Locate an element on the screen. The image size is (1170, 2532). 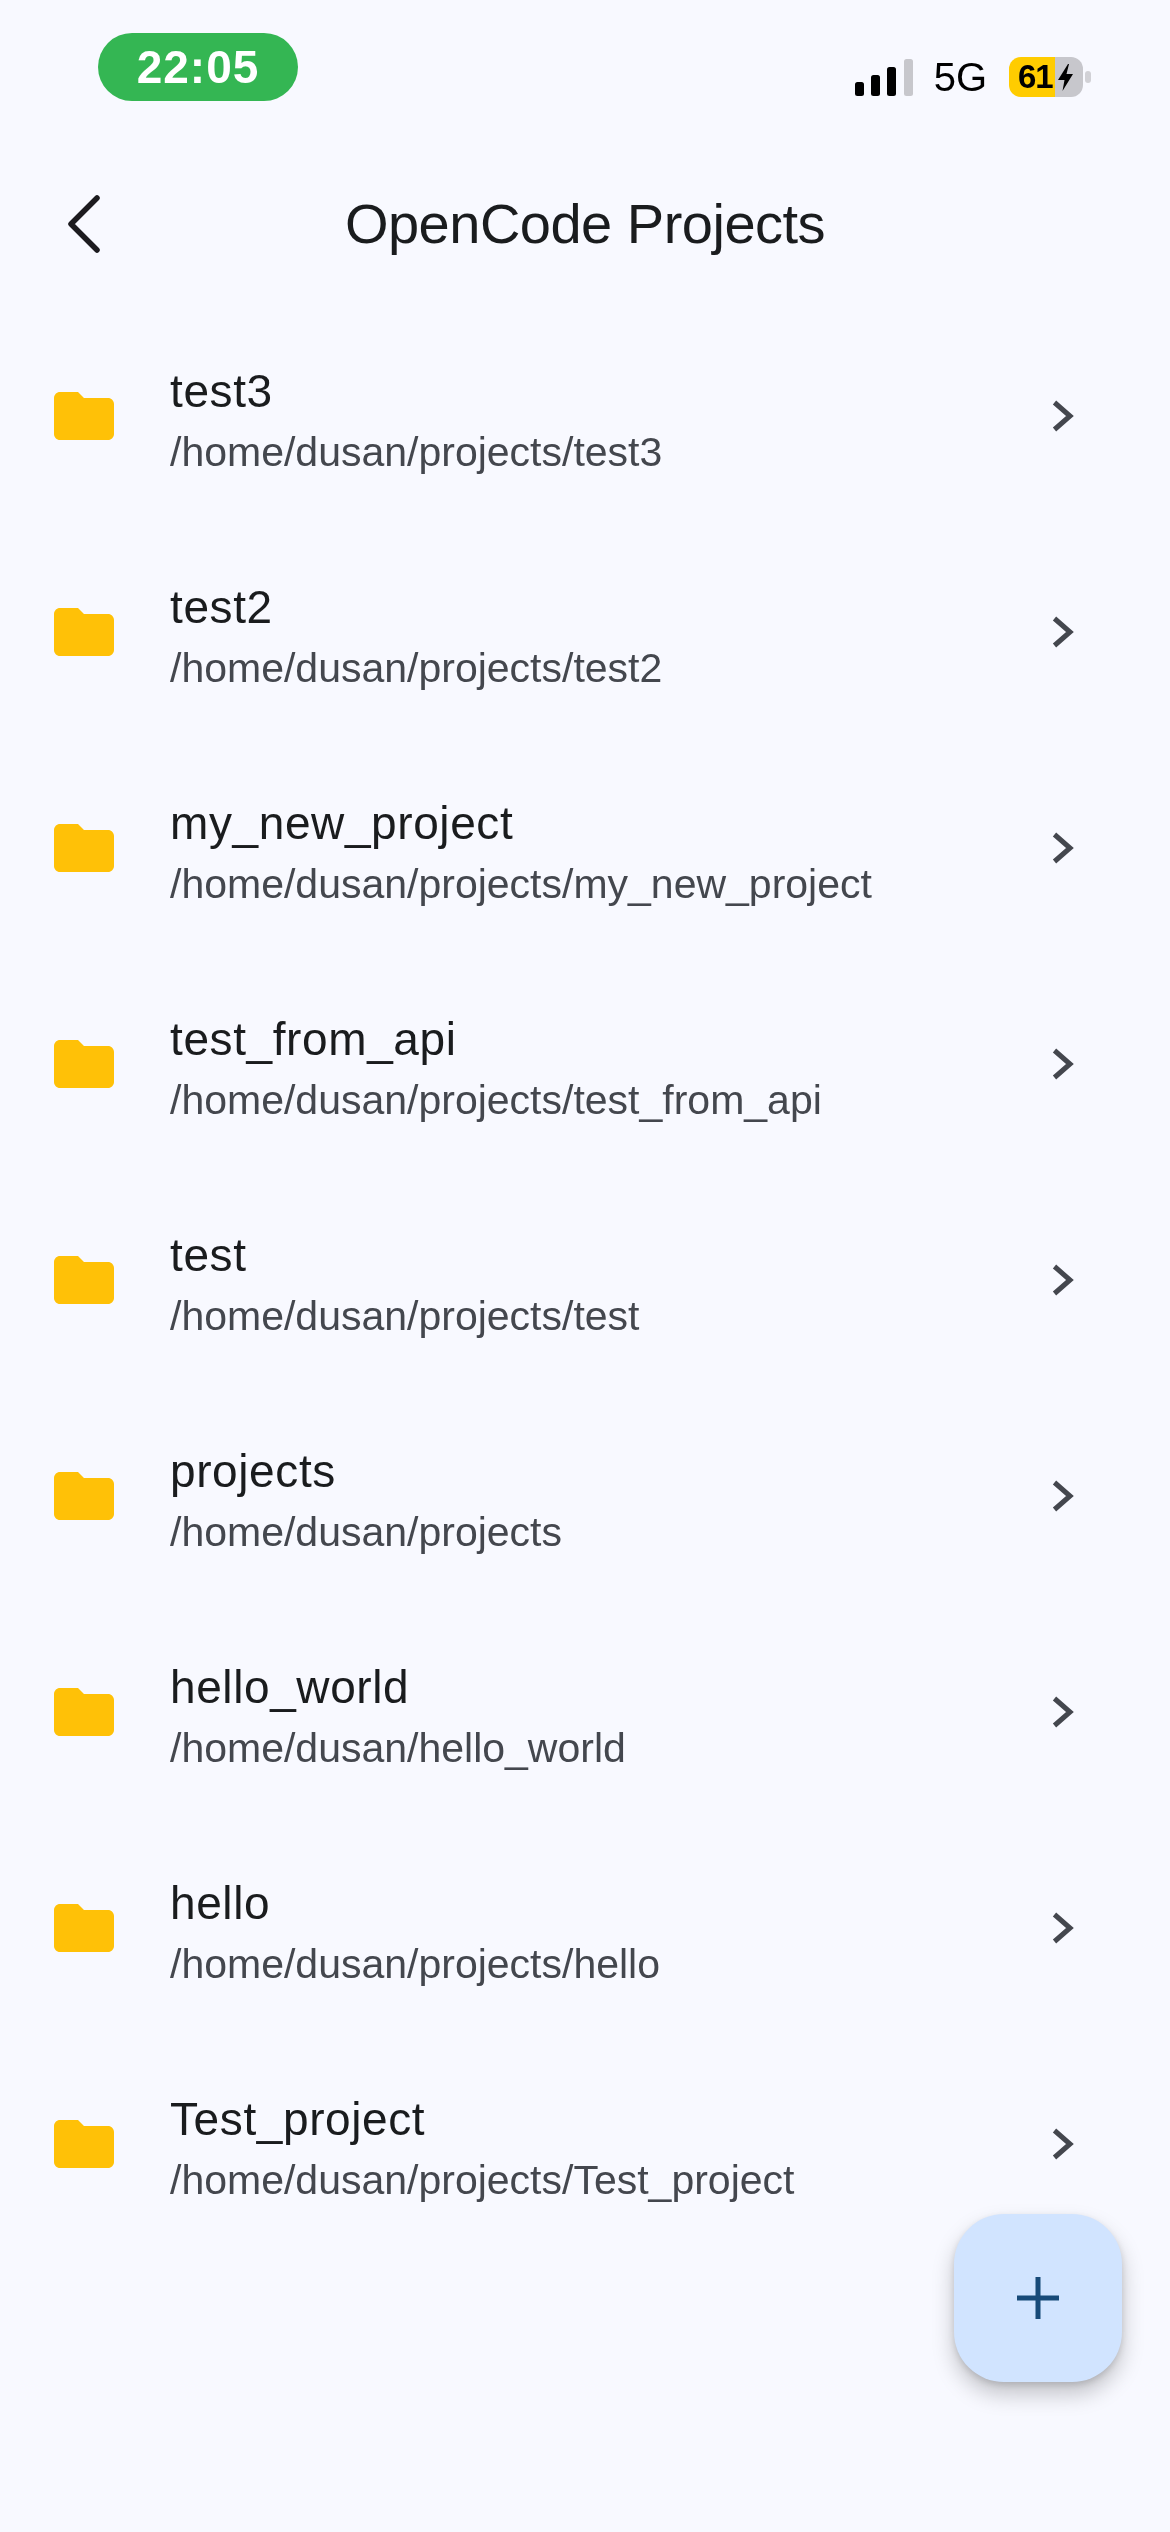
signal-icon is located at coordinates (883, 77).